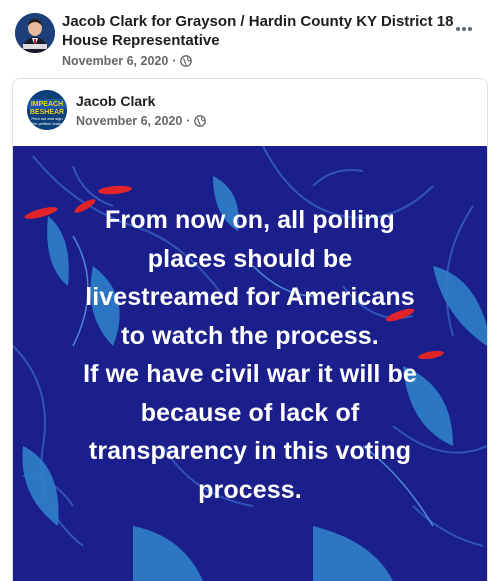  Describe the element at coordinates (250, 220) in the screenshot. I see `image-text-line: From now on, all polling` at that location.